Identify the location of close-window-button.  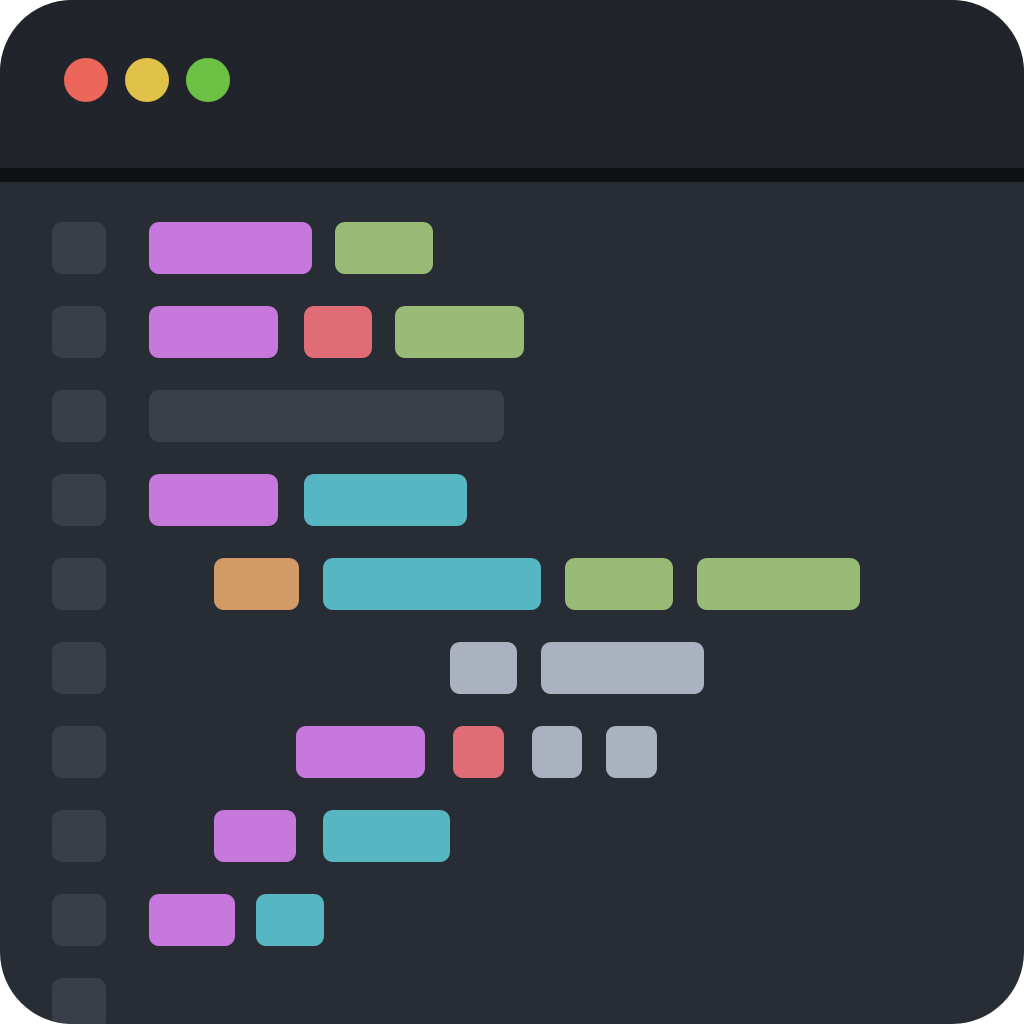
(86, 80).